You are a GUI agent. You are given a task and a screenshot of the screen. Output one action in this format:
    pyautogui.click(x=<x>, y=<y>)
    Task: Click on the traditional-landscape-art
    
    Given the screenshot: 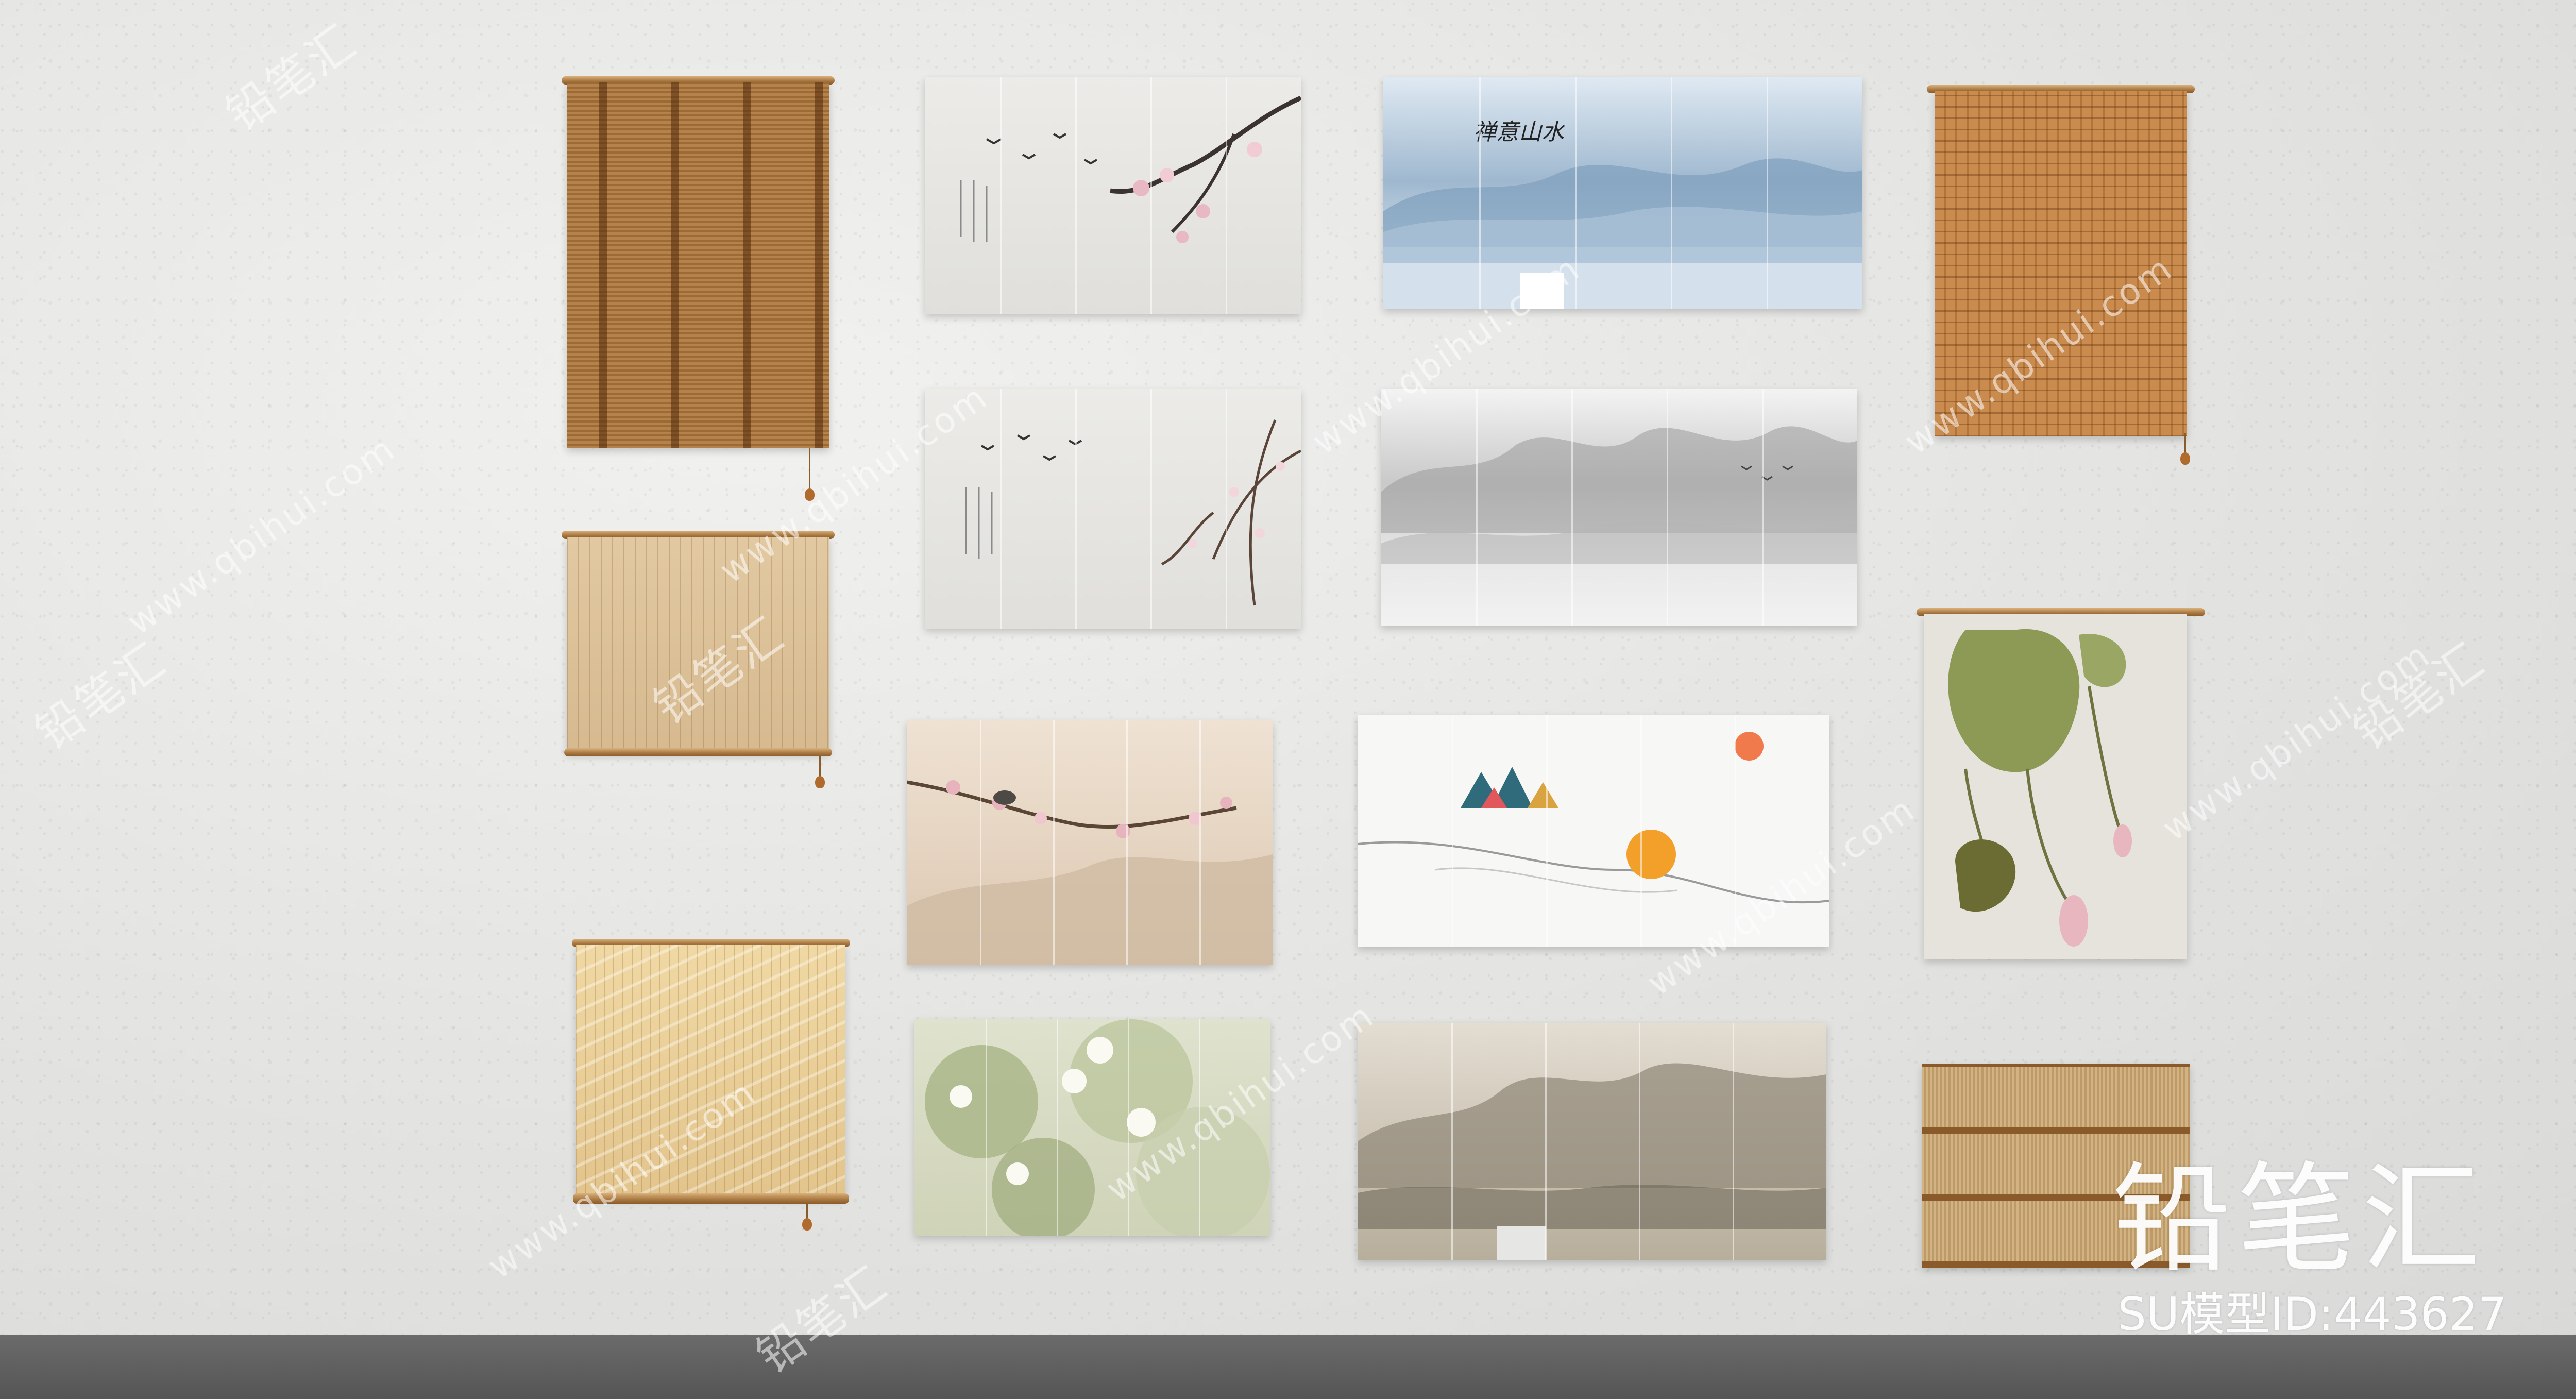 What is the action you would take?
    pyautogui.click(x=1592, y=1161)
    